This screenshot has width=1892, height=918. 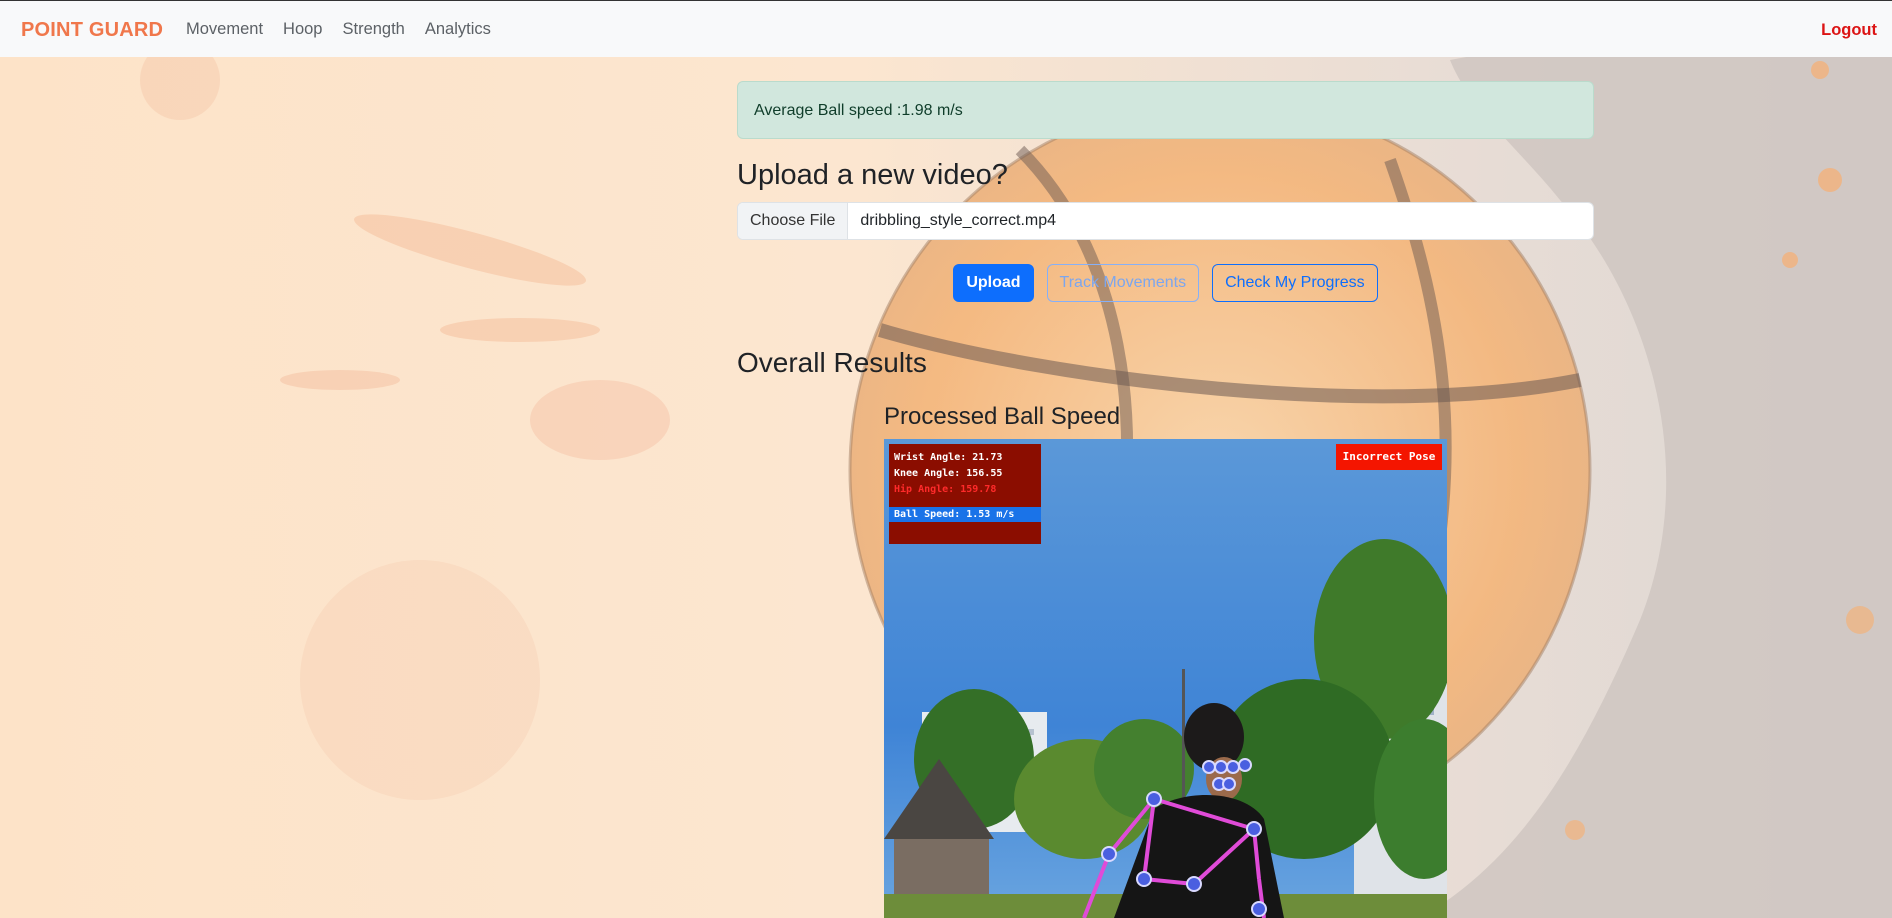 What do you see at coordinates (458, 29) in the screenshot?
I see `nav-link-analytics: Analytics` at bounding box center [458, 29].